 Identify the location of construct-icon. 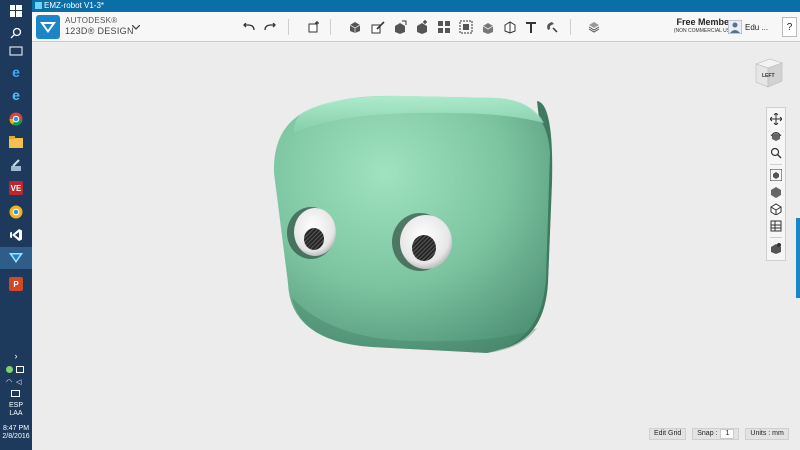
(401, 27).